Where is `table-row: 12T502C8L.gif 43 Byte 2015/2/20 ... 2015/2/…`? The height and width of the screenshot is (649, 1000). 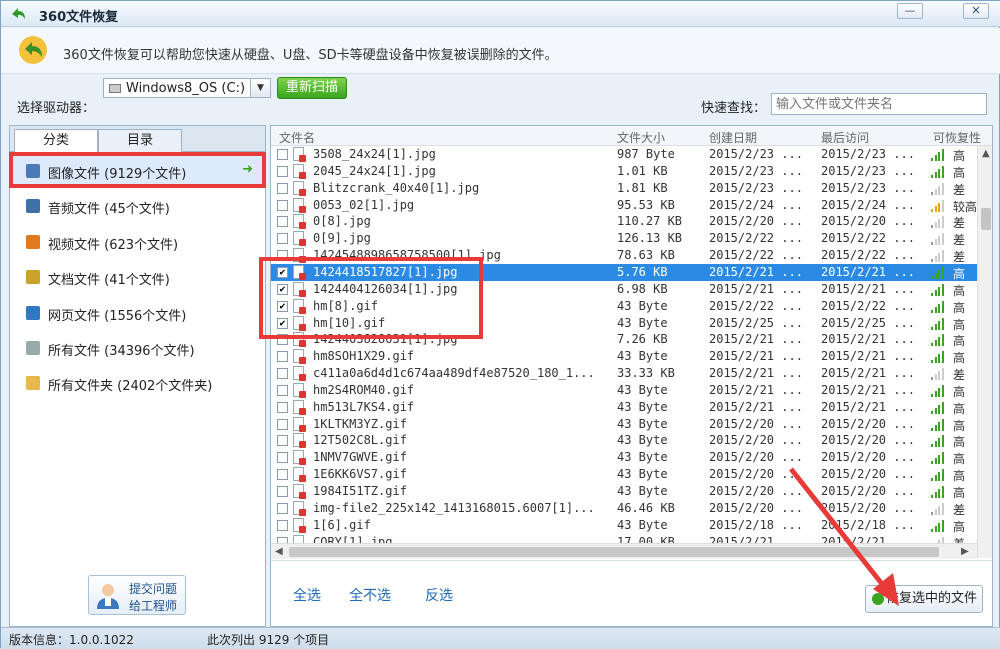 table-row: 12T502C8L.gif 43 Byte 2015/2/20 ... 2015/2/… is located at coordinates (624, 440).